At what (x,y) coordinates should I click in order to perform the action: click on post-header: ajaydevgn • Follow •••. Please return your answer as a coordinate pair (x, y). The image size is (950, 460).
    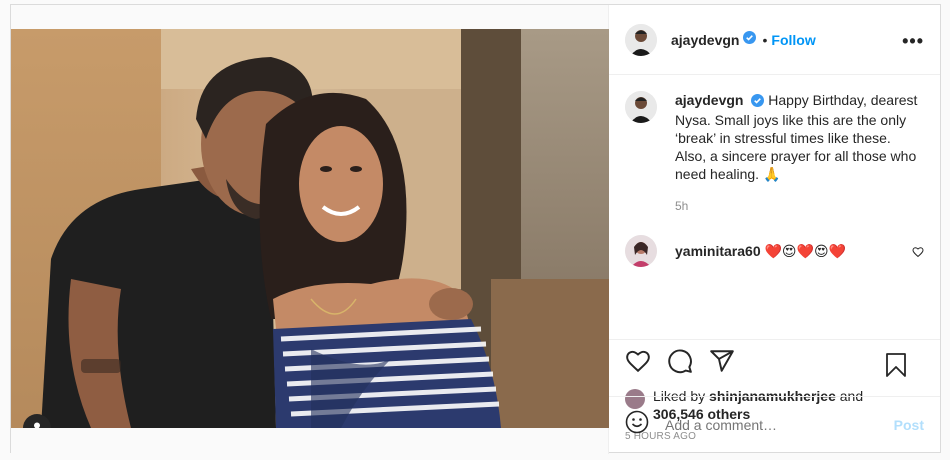
    Looking at the image, I should click on (774, 40).